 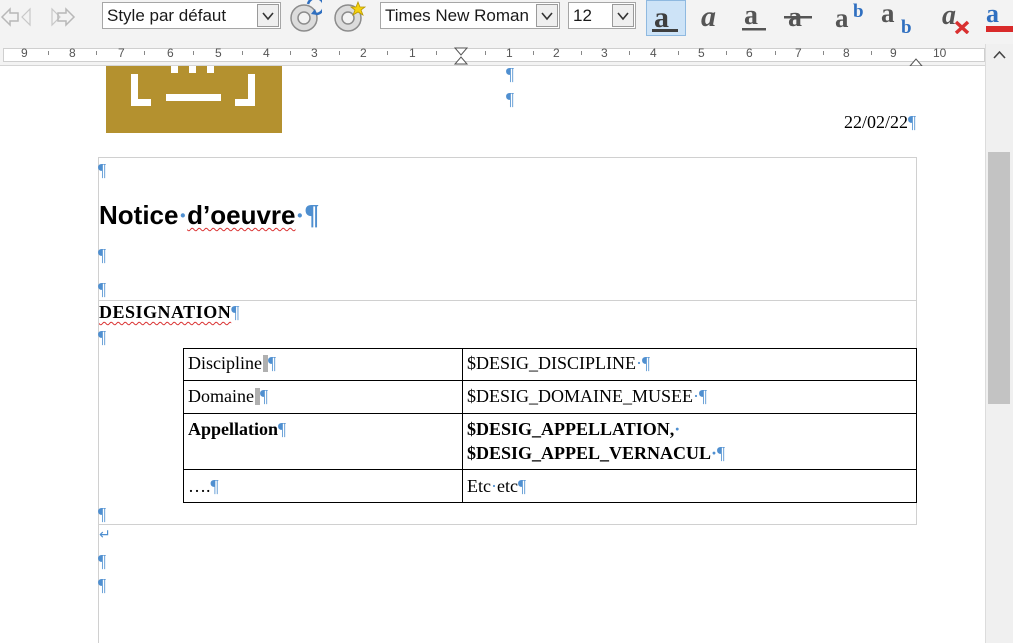 I want to click on date-text: 22/02/22¶, so click(x=880, y=122).